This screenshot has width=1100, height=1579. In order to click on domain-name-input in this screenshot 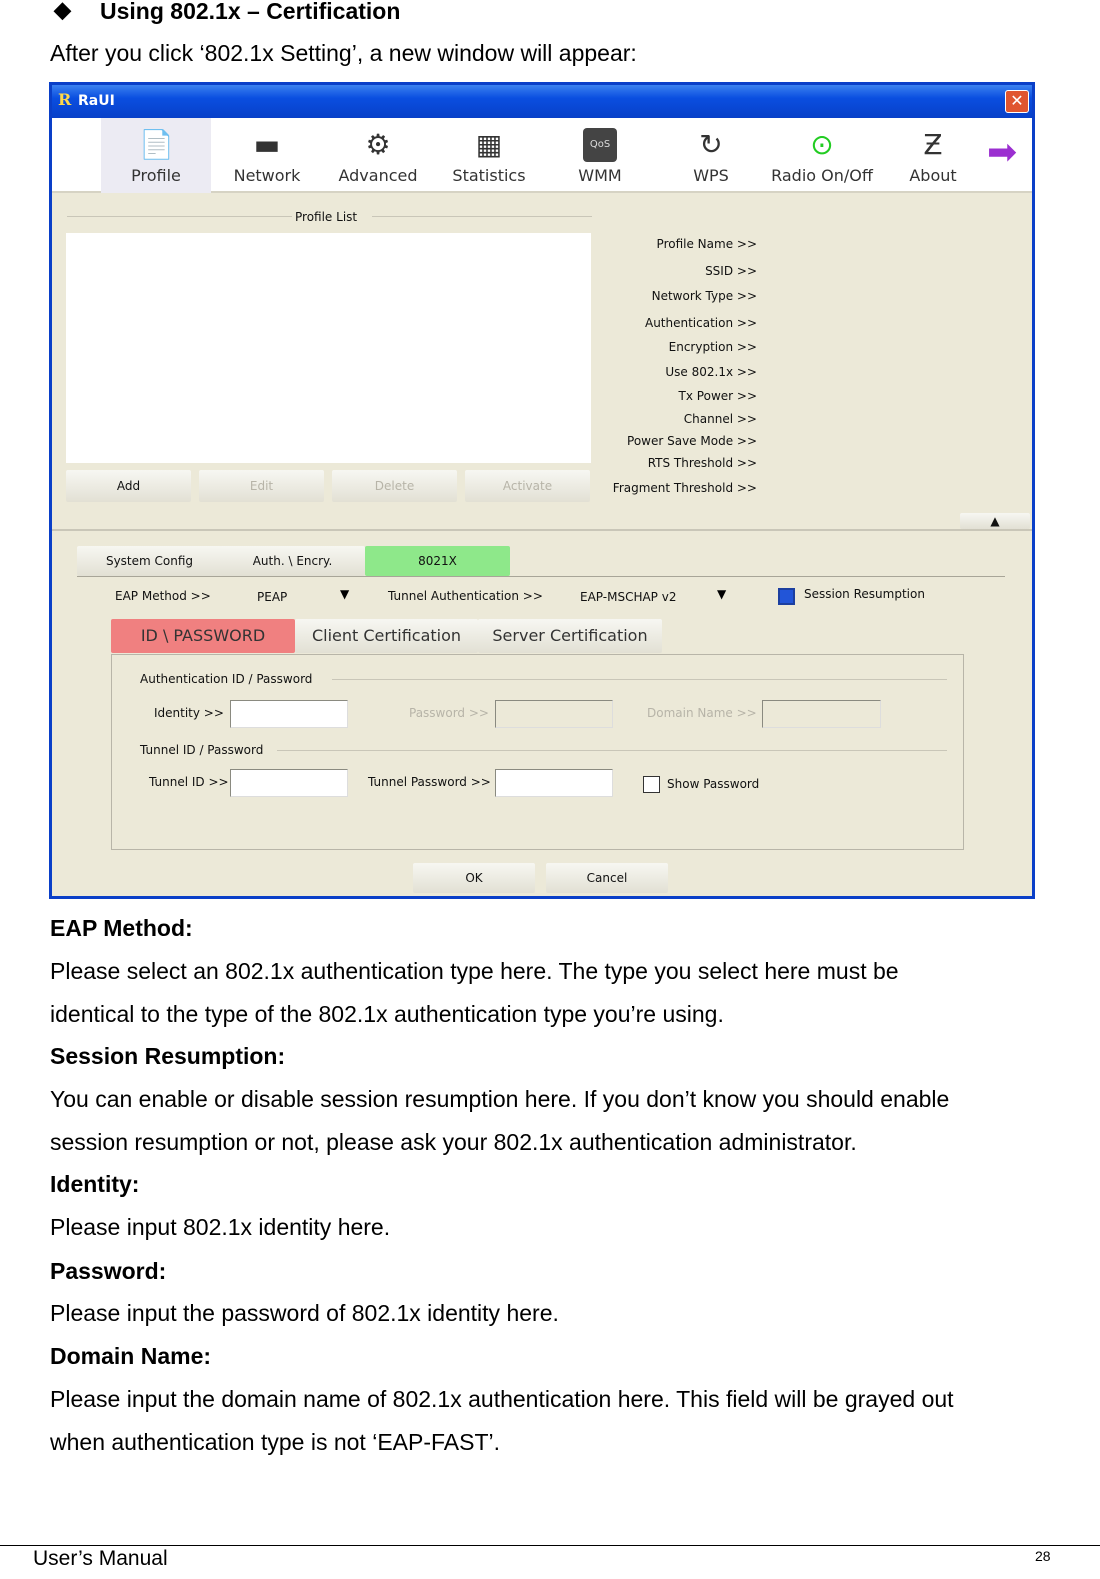, I will do `click(821, 714)`.